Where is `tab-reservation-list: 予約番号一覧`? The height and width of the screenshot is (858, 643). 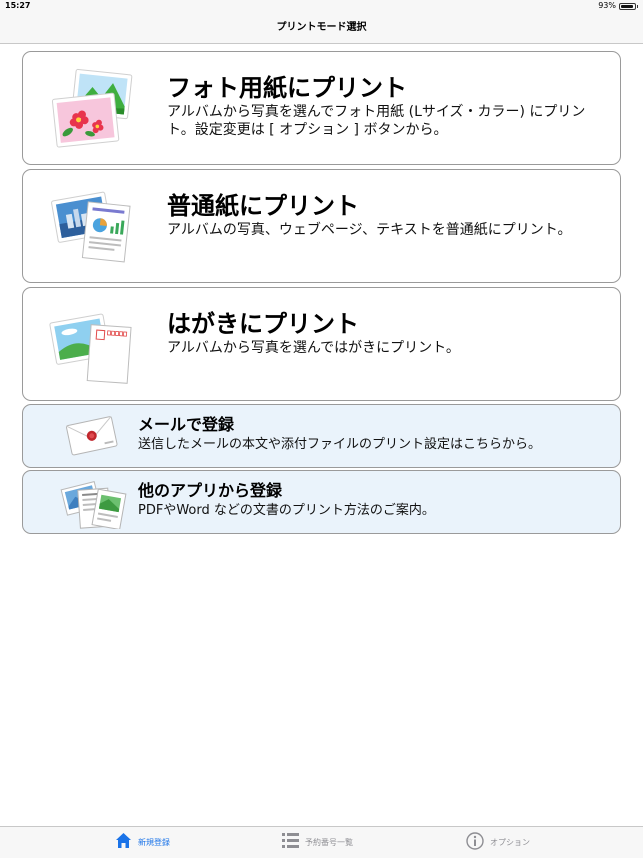
tab-reservation-list: 予約番号一覧 is located at coordinates (317, 842).